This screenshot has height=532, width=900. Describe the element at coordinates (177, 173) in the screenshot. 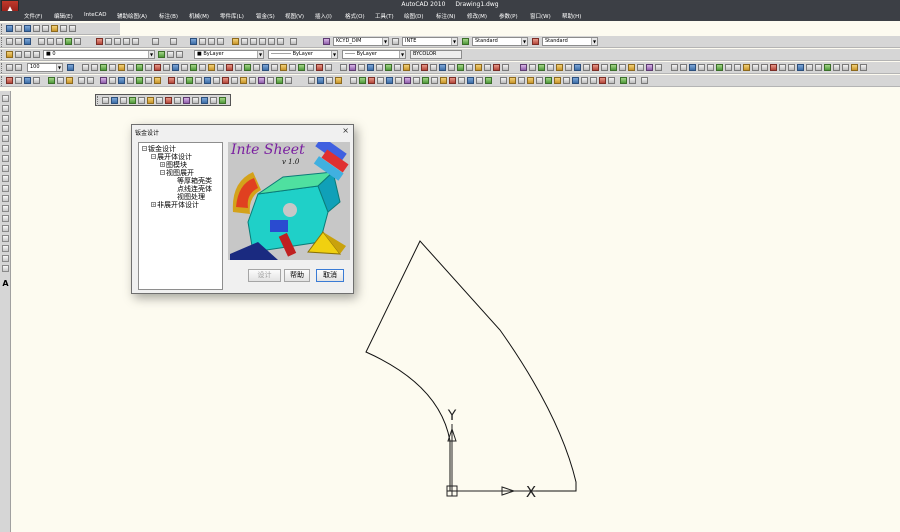

I see `tree-node-view-unfold: − 视图展开` at that location.